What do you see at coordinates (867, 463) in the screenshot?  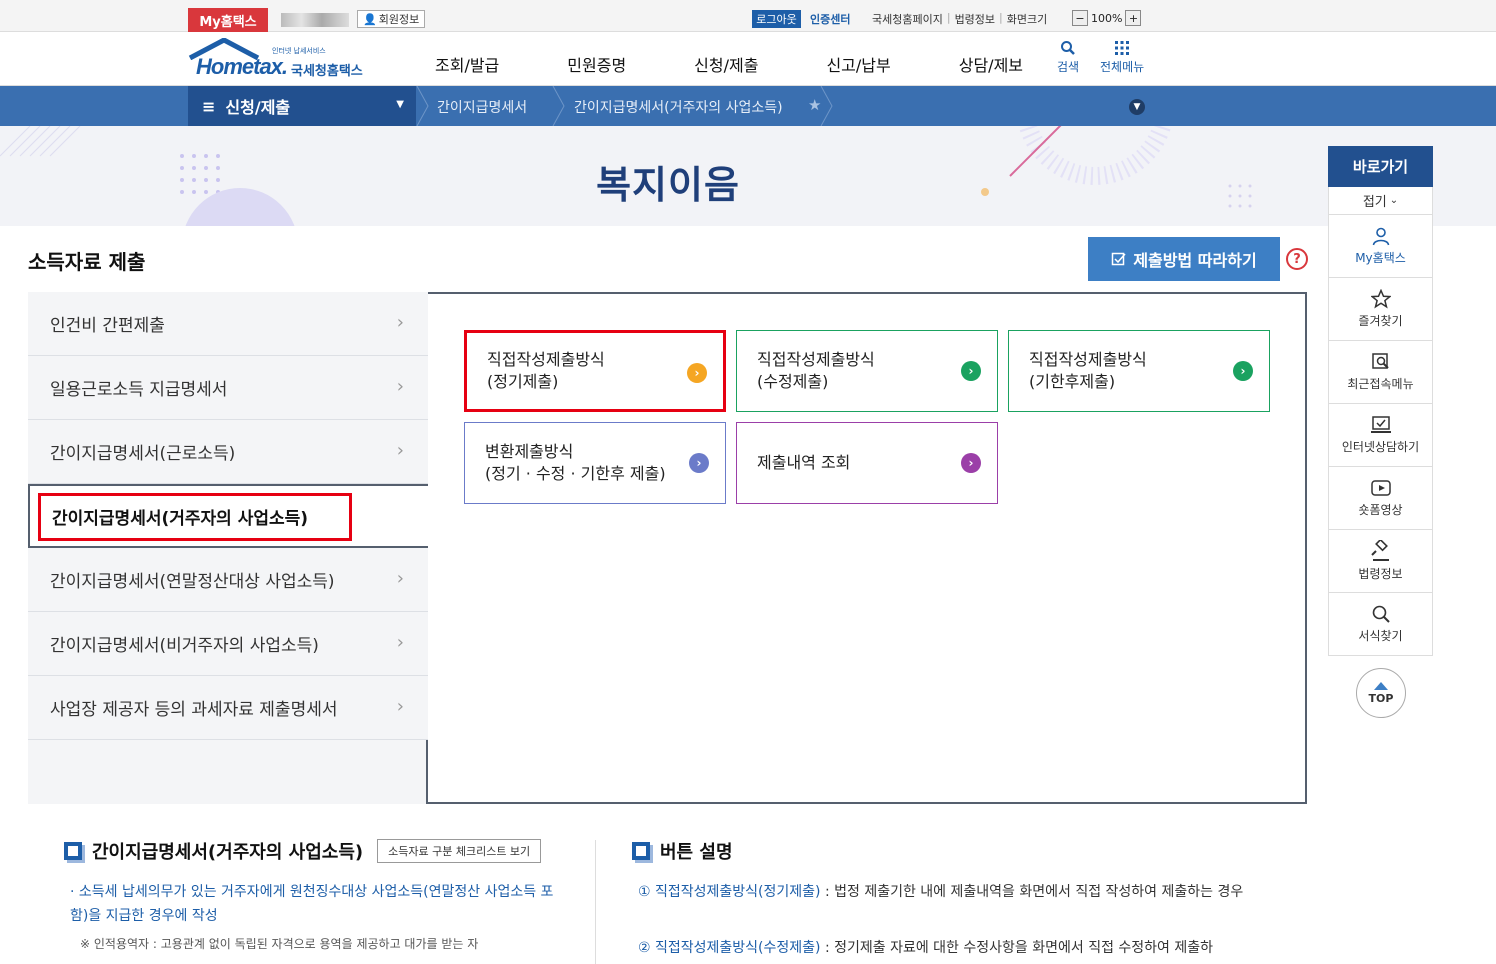 I see `card-history-inquiry: 제출내역 조회 ›` at bounding box center [867, 463].